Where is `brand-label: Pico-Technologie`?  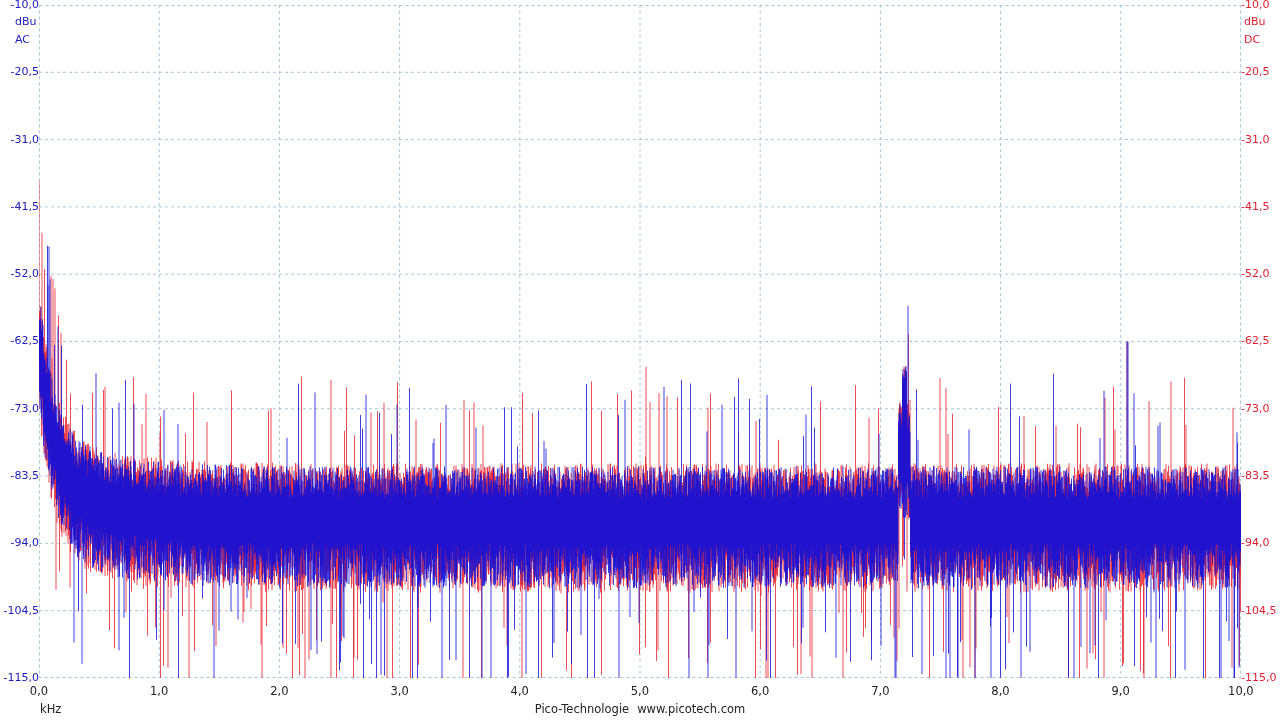 brand-label: Pico-Technologie is located at coordinates (582, 709).